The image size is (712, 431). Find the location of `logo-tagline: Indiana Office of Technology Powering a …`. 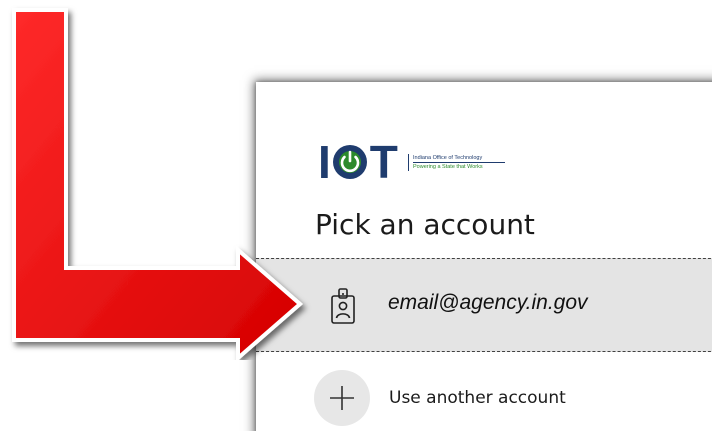

logo-tagline: Indiana Office of Technology Powering a … is located at coordinates (456, 162).